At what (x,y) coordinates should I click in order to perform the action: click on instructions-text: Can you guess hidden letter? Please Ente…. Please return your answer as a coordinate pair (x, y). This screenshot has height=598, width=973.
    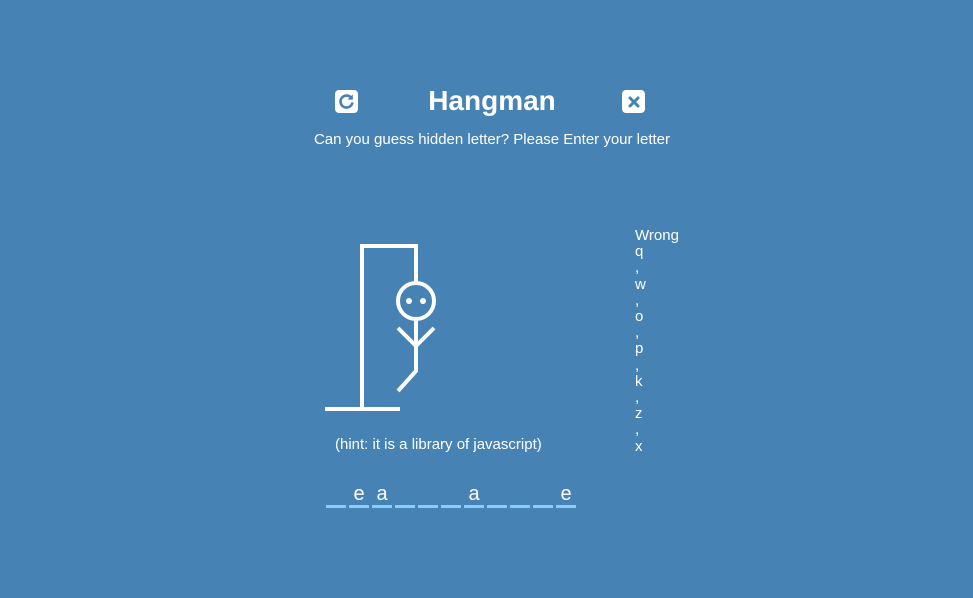
    Looking at the image, I should click on (492, 139).